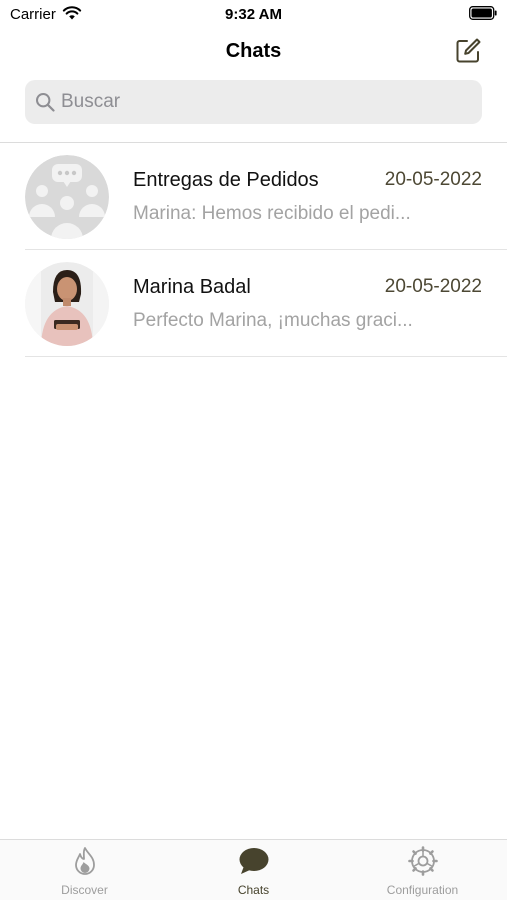 The height and width of the screenshot is (900, 507). Describe the element at coordinates (422, 890) in the screenshot. I see `tab-label: Configuration` at that location.